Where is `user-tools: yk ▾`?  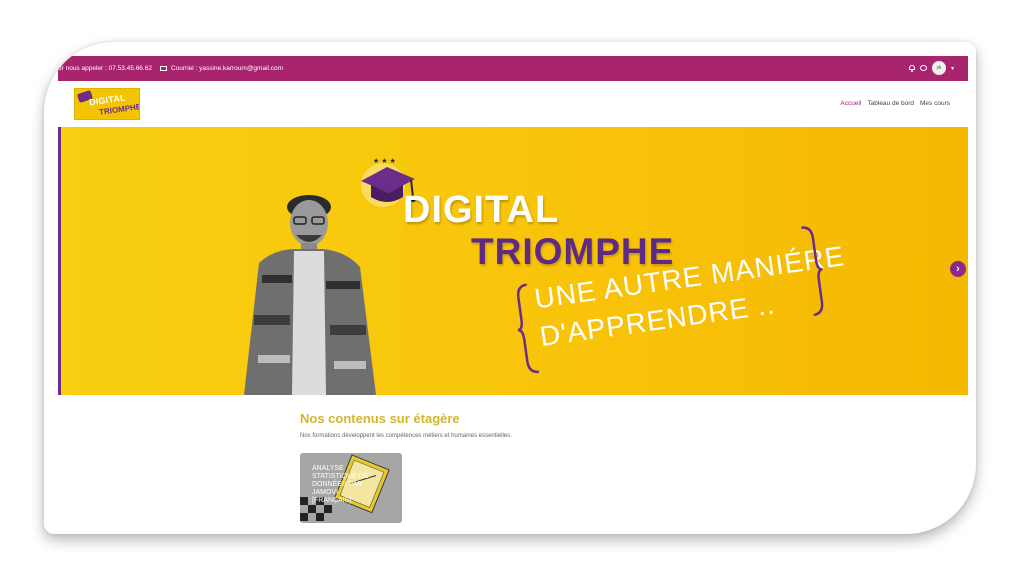 user-tools: yk ▾ is located at coordinates (931, 68).